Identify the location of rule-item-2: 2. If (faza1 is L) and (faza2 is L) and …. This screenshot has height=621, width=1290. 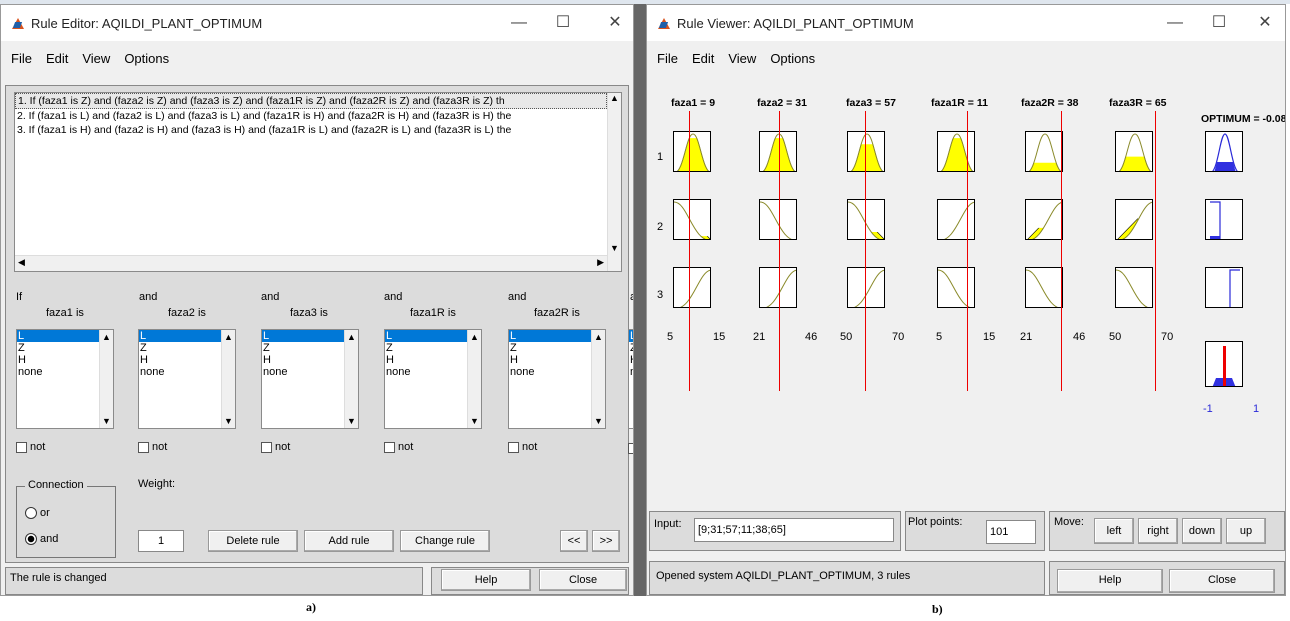
(318, 116).